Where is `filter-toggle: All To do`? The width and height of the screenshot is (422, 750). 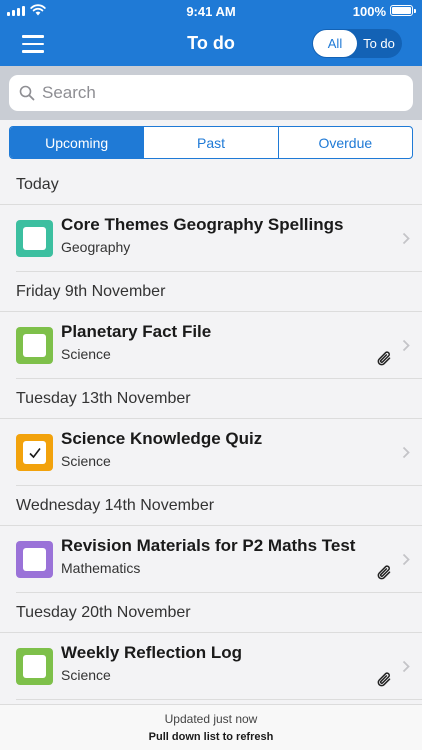 filter-toggle: All To do is located at coordinates (357, 43).